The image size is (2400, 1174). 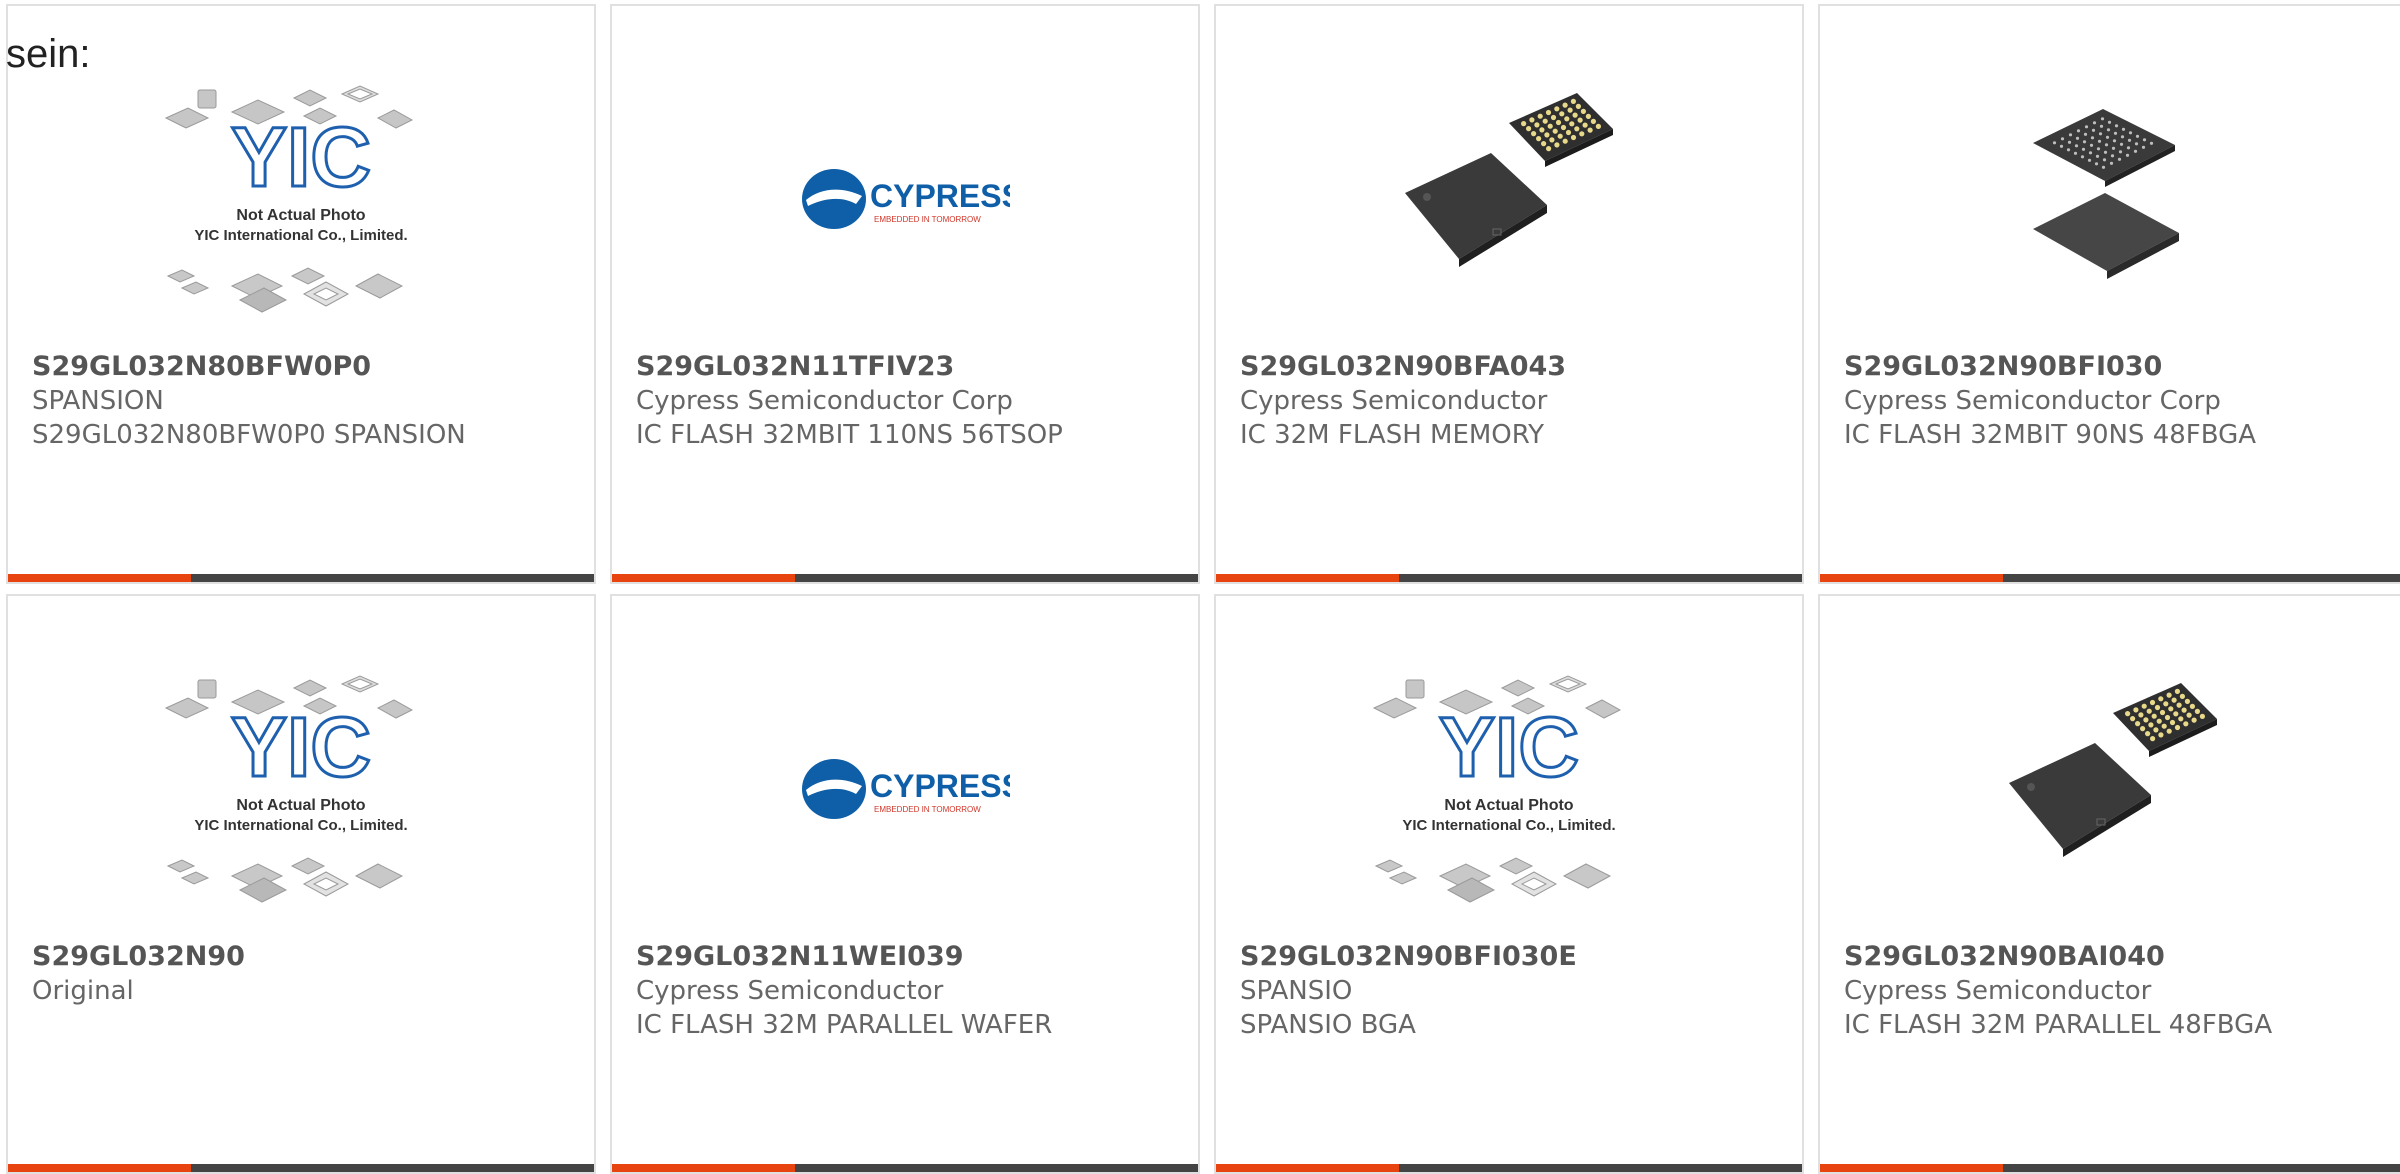 I want to click on description: IC FLASH 32MBIT 90NS 48FBGA, so click(x=2050, y=435).